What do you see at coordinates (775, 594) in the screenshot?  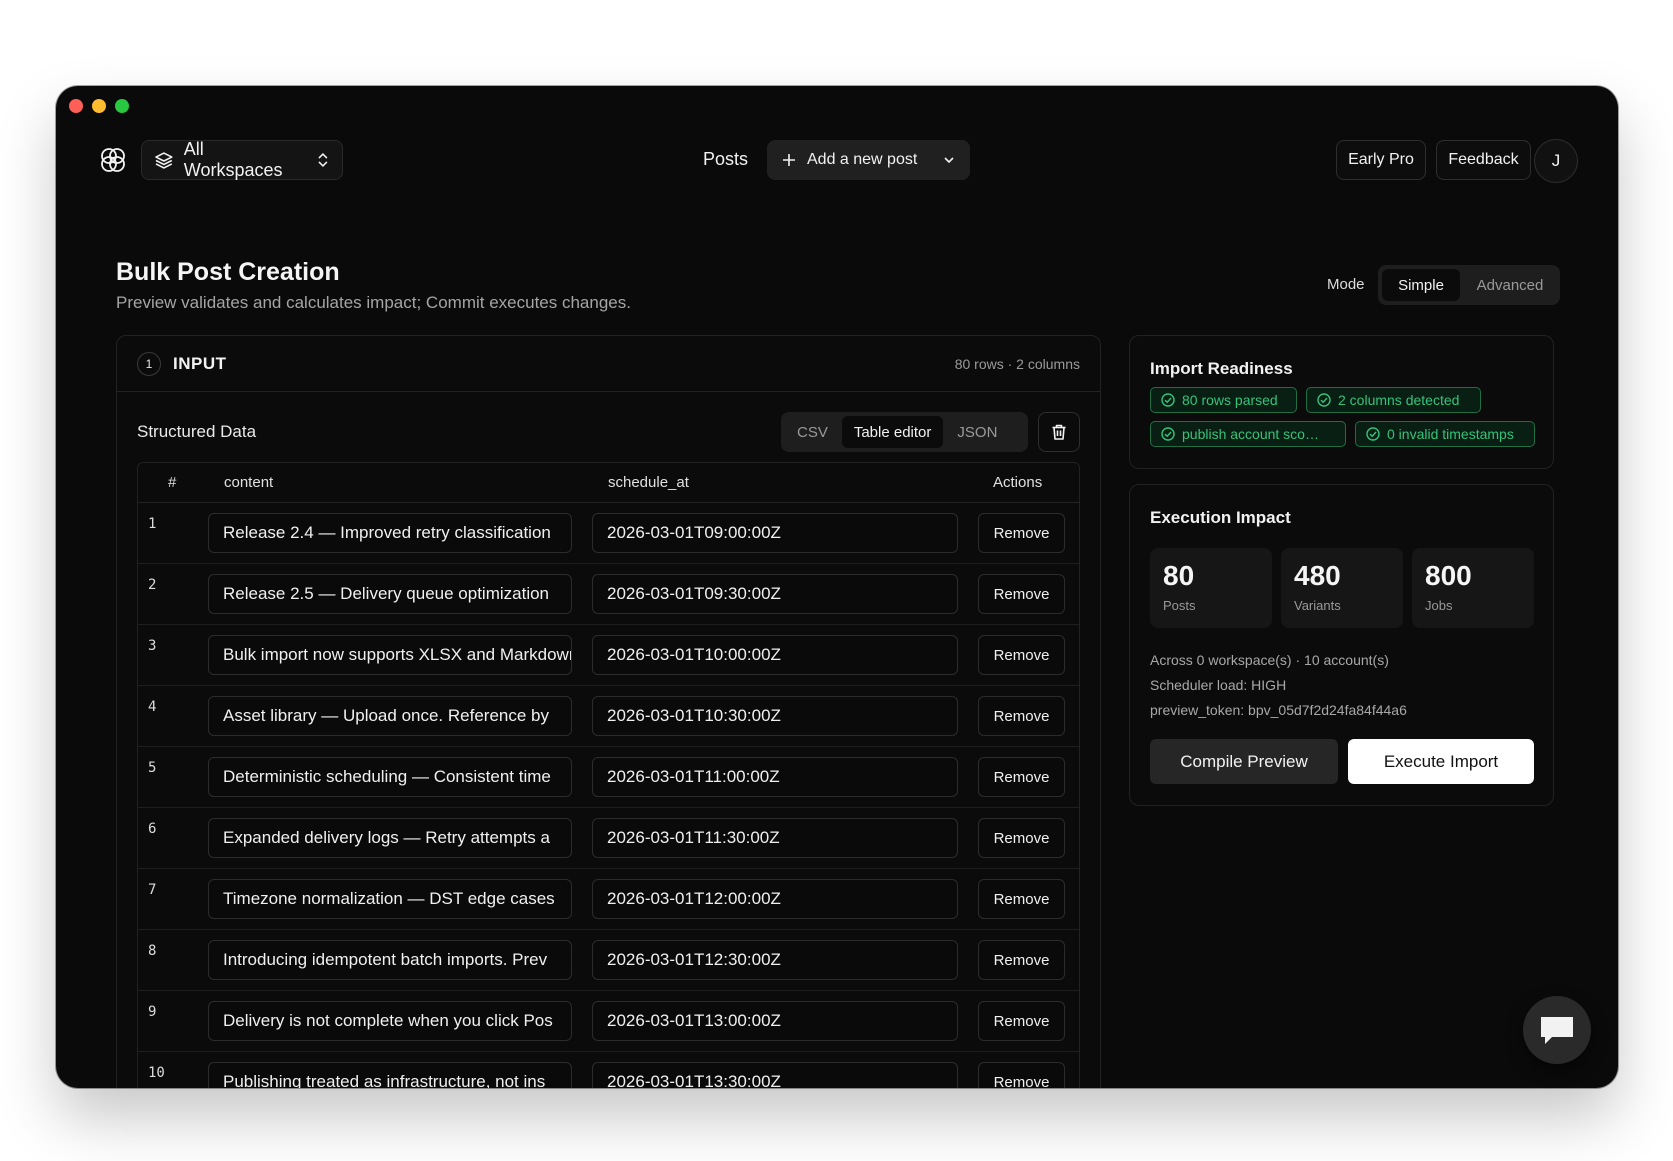 I see `schedule-input: 2026-03-01T09:30:00Z` at bounding box center [775, 594].